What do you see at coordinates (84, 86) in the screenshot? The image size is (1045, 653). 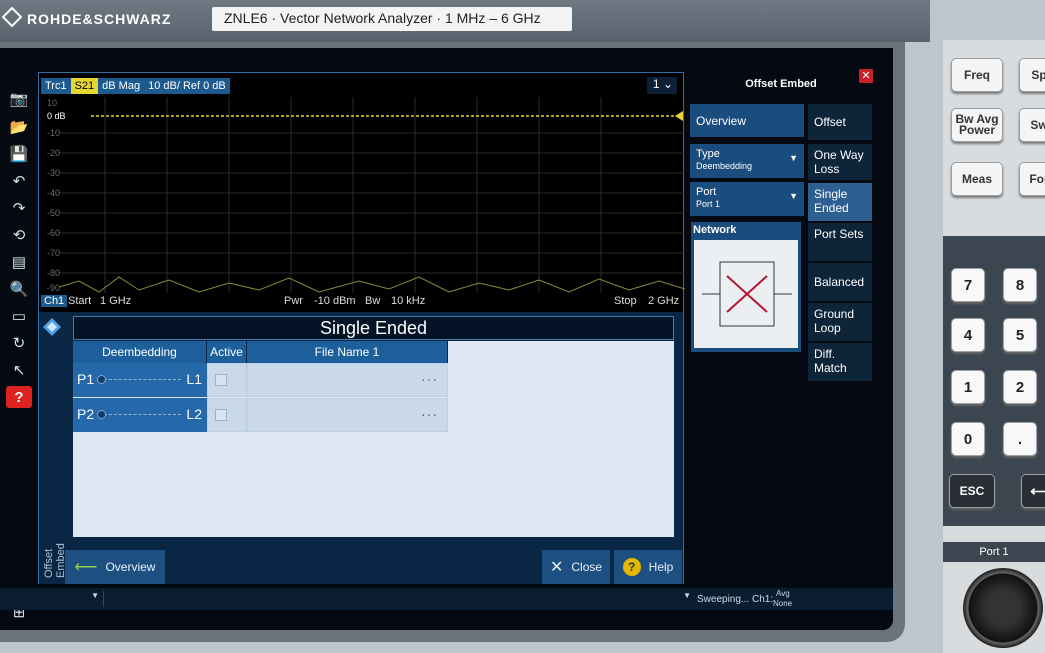 I see `trace-param: S21` at bounding box center [84, 86].